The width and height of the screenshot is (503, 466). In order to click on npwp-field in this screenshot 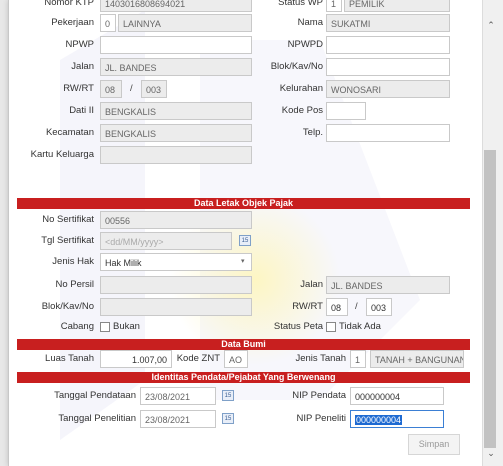, I will do `click(176, 45)`.